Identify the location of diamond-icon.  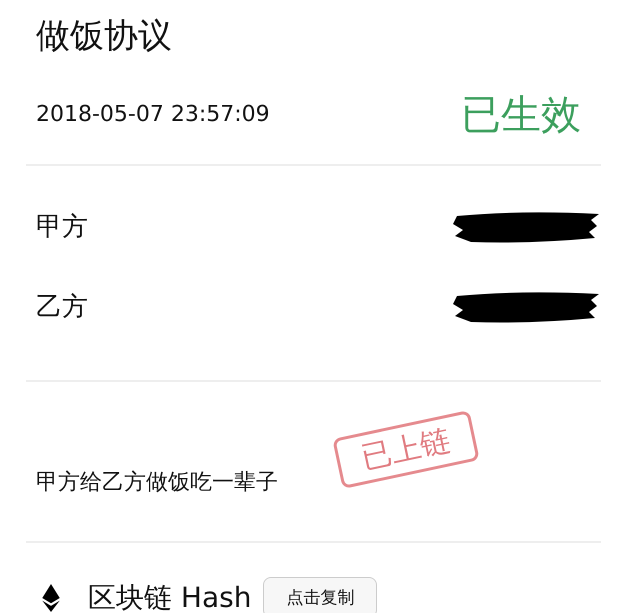
(51, 598).